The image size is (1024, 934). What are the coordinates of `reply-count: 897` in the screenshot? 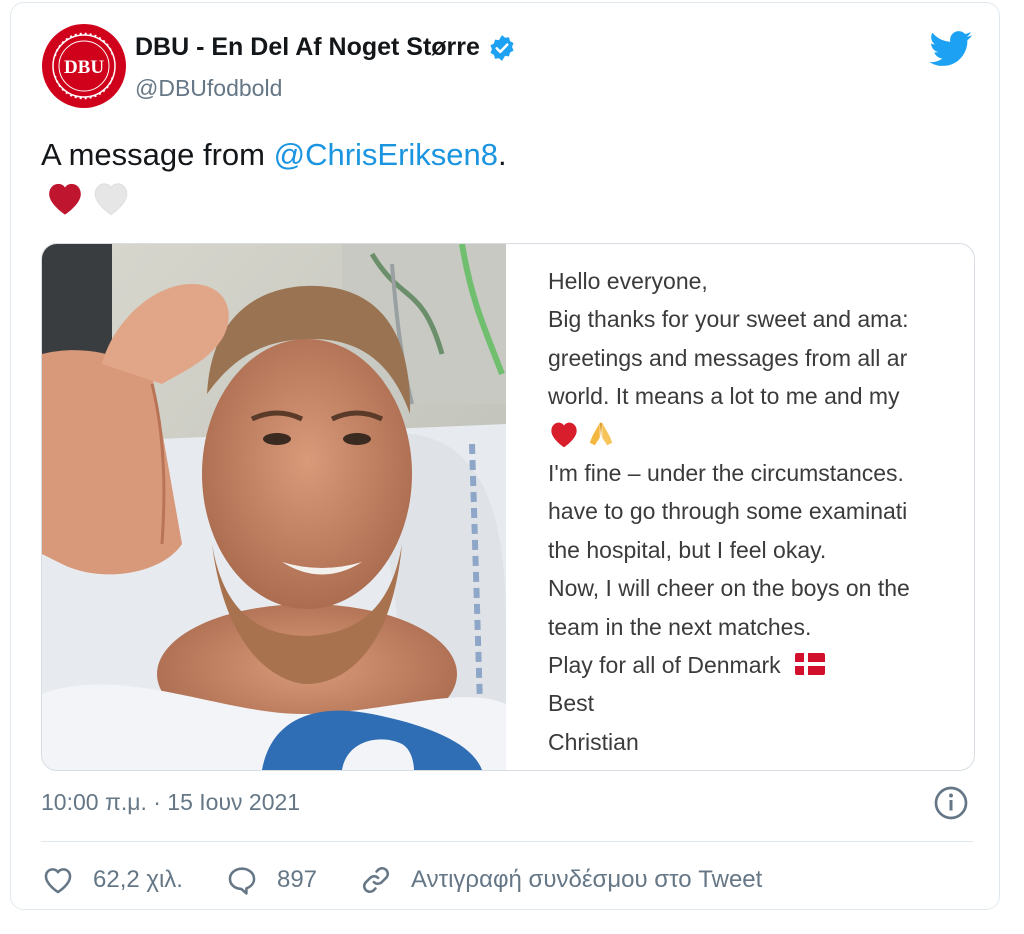 It's located at (297, 879).